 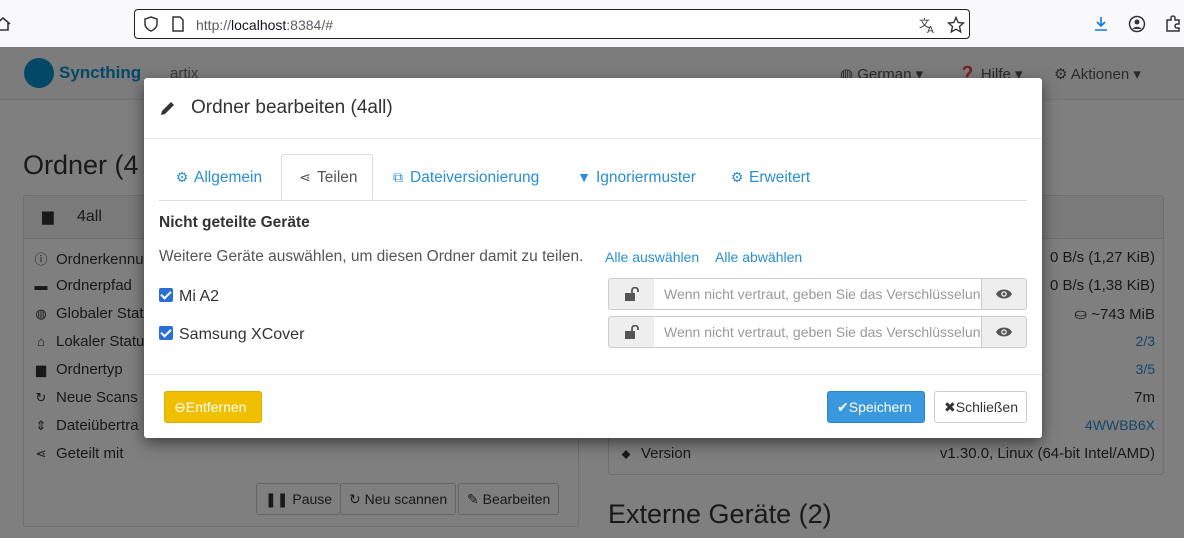 I want to click on remove-button: ⊖Entfernen, so click(x=213, y=407).